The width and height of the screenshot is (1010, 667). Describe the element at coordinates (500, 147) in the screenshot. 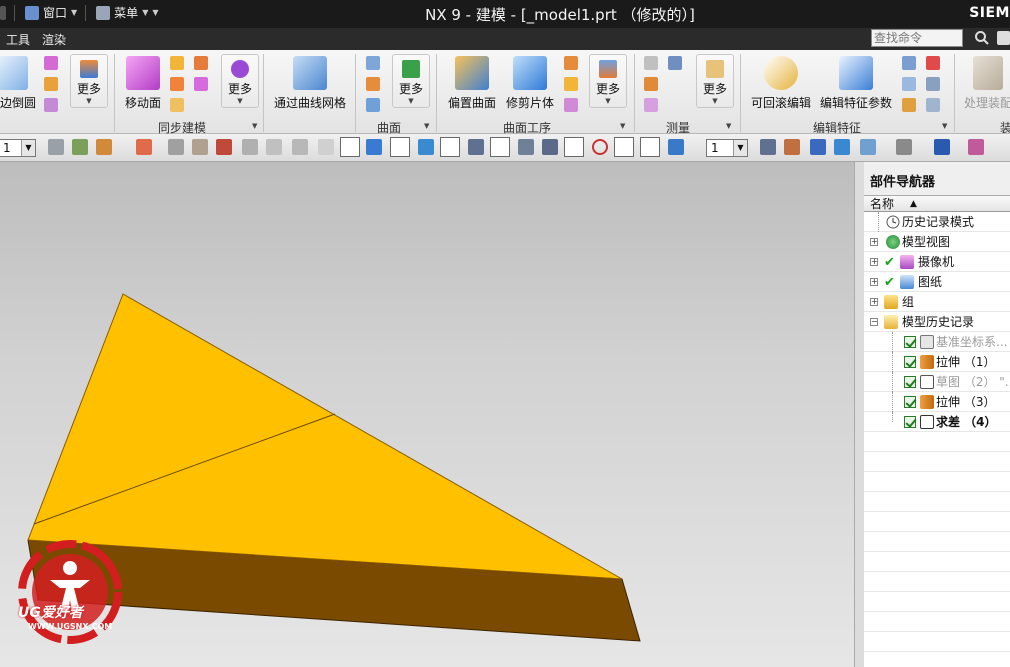

I see `intersection-toggle` at that location.